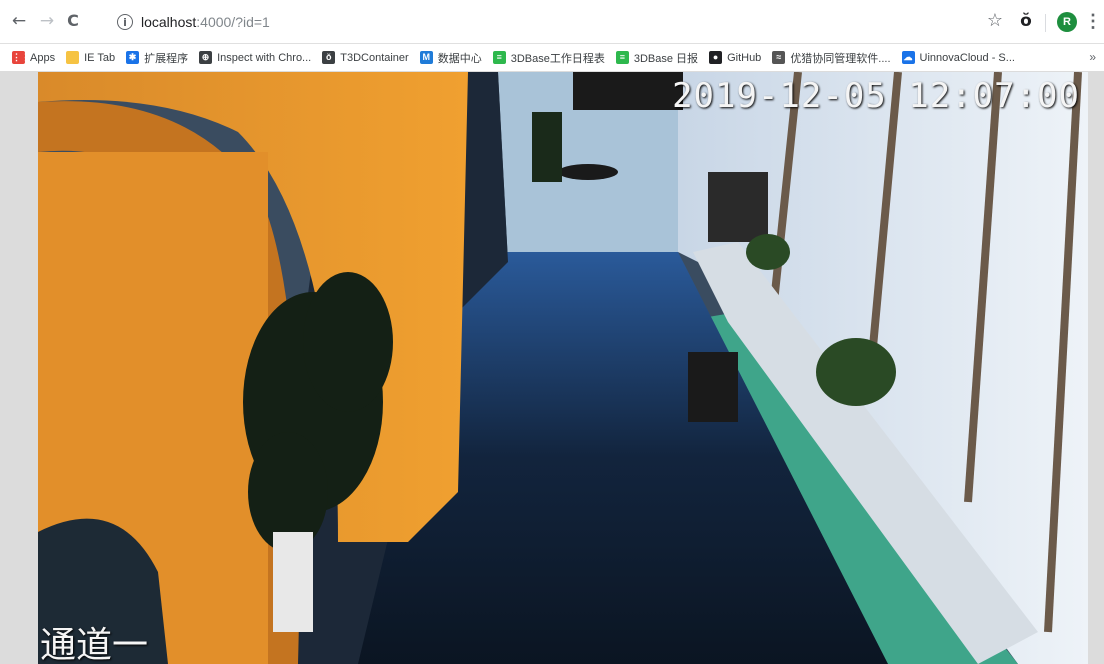 The height and width of the screenshot is (664, 1104). Describe the element at coordinates (169, 22) in the screenshot. I see `address-host: localhost` at that location.